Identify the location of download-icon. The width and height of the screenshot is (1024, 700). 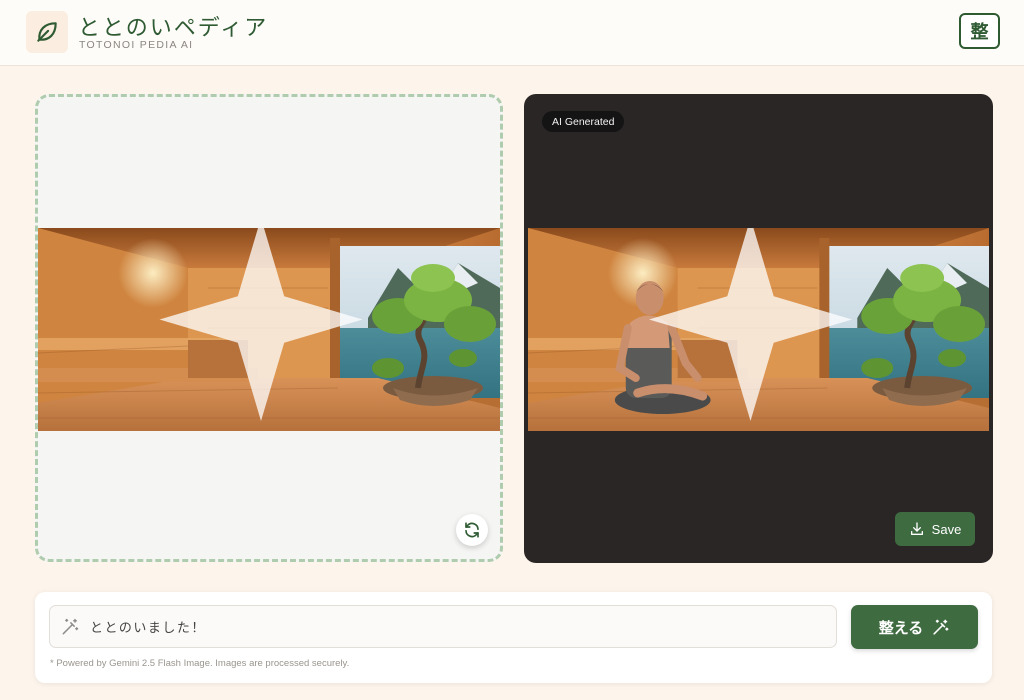
(916, 528).